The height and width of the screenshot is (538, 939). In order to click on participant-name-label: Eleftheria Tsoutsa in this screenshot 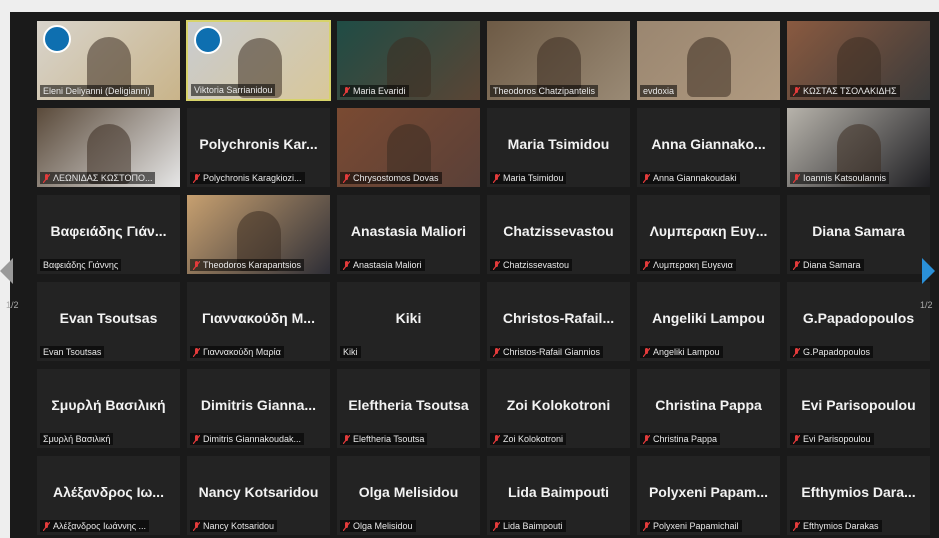, I will do `click(384, 439)`.